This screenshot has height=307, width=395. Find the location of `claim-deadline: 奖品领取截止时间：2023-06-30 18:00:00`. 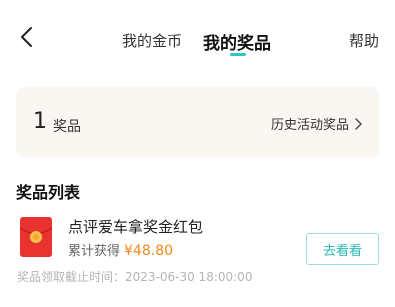

claim-deadline: 奖品领取截止时间：2023-06-30 18:00:00 is located at coordinates (135, 277).